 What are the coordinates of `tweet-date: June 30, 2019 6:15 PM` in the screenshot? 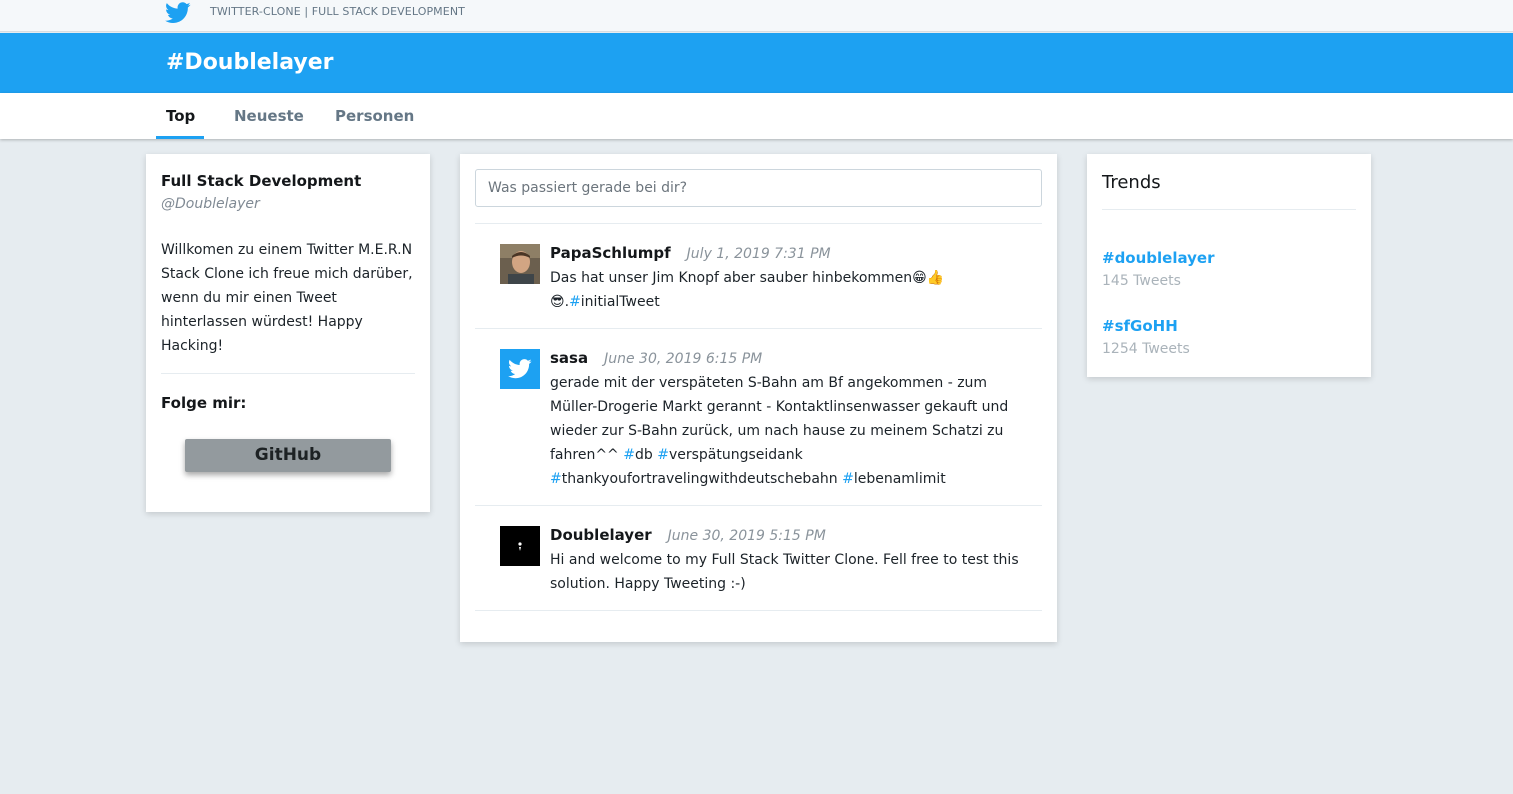 It's located at (683, 359).